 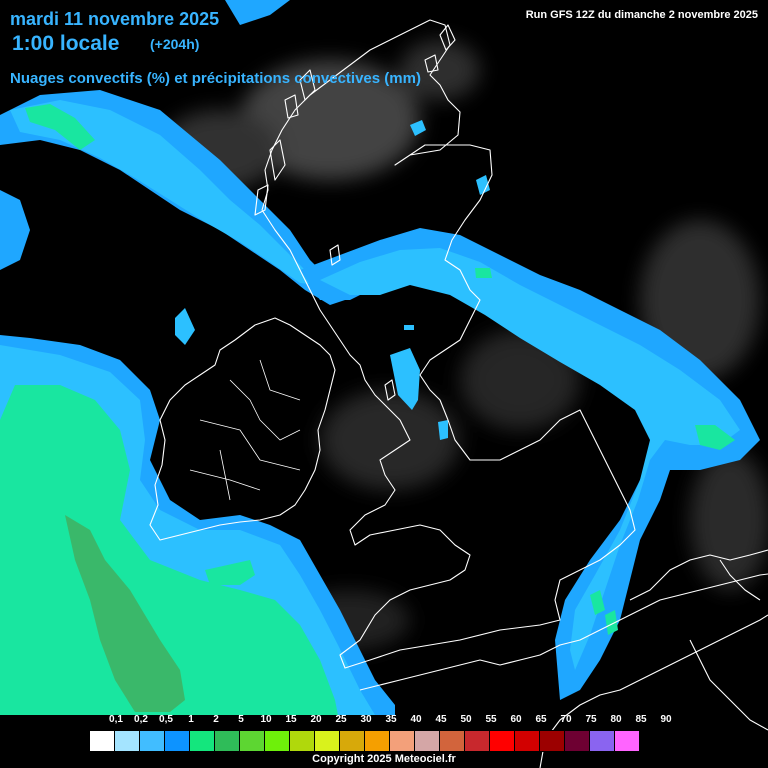 What do you see at coordinates (175, 44) in the screenshot?
I see `forecast-lead-time: (+204h)` at bounding box center [175, 44].